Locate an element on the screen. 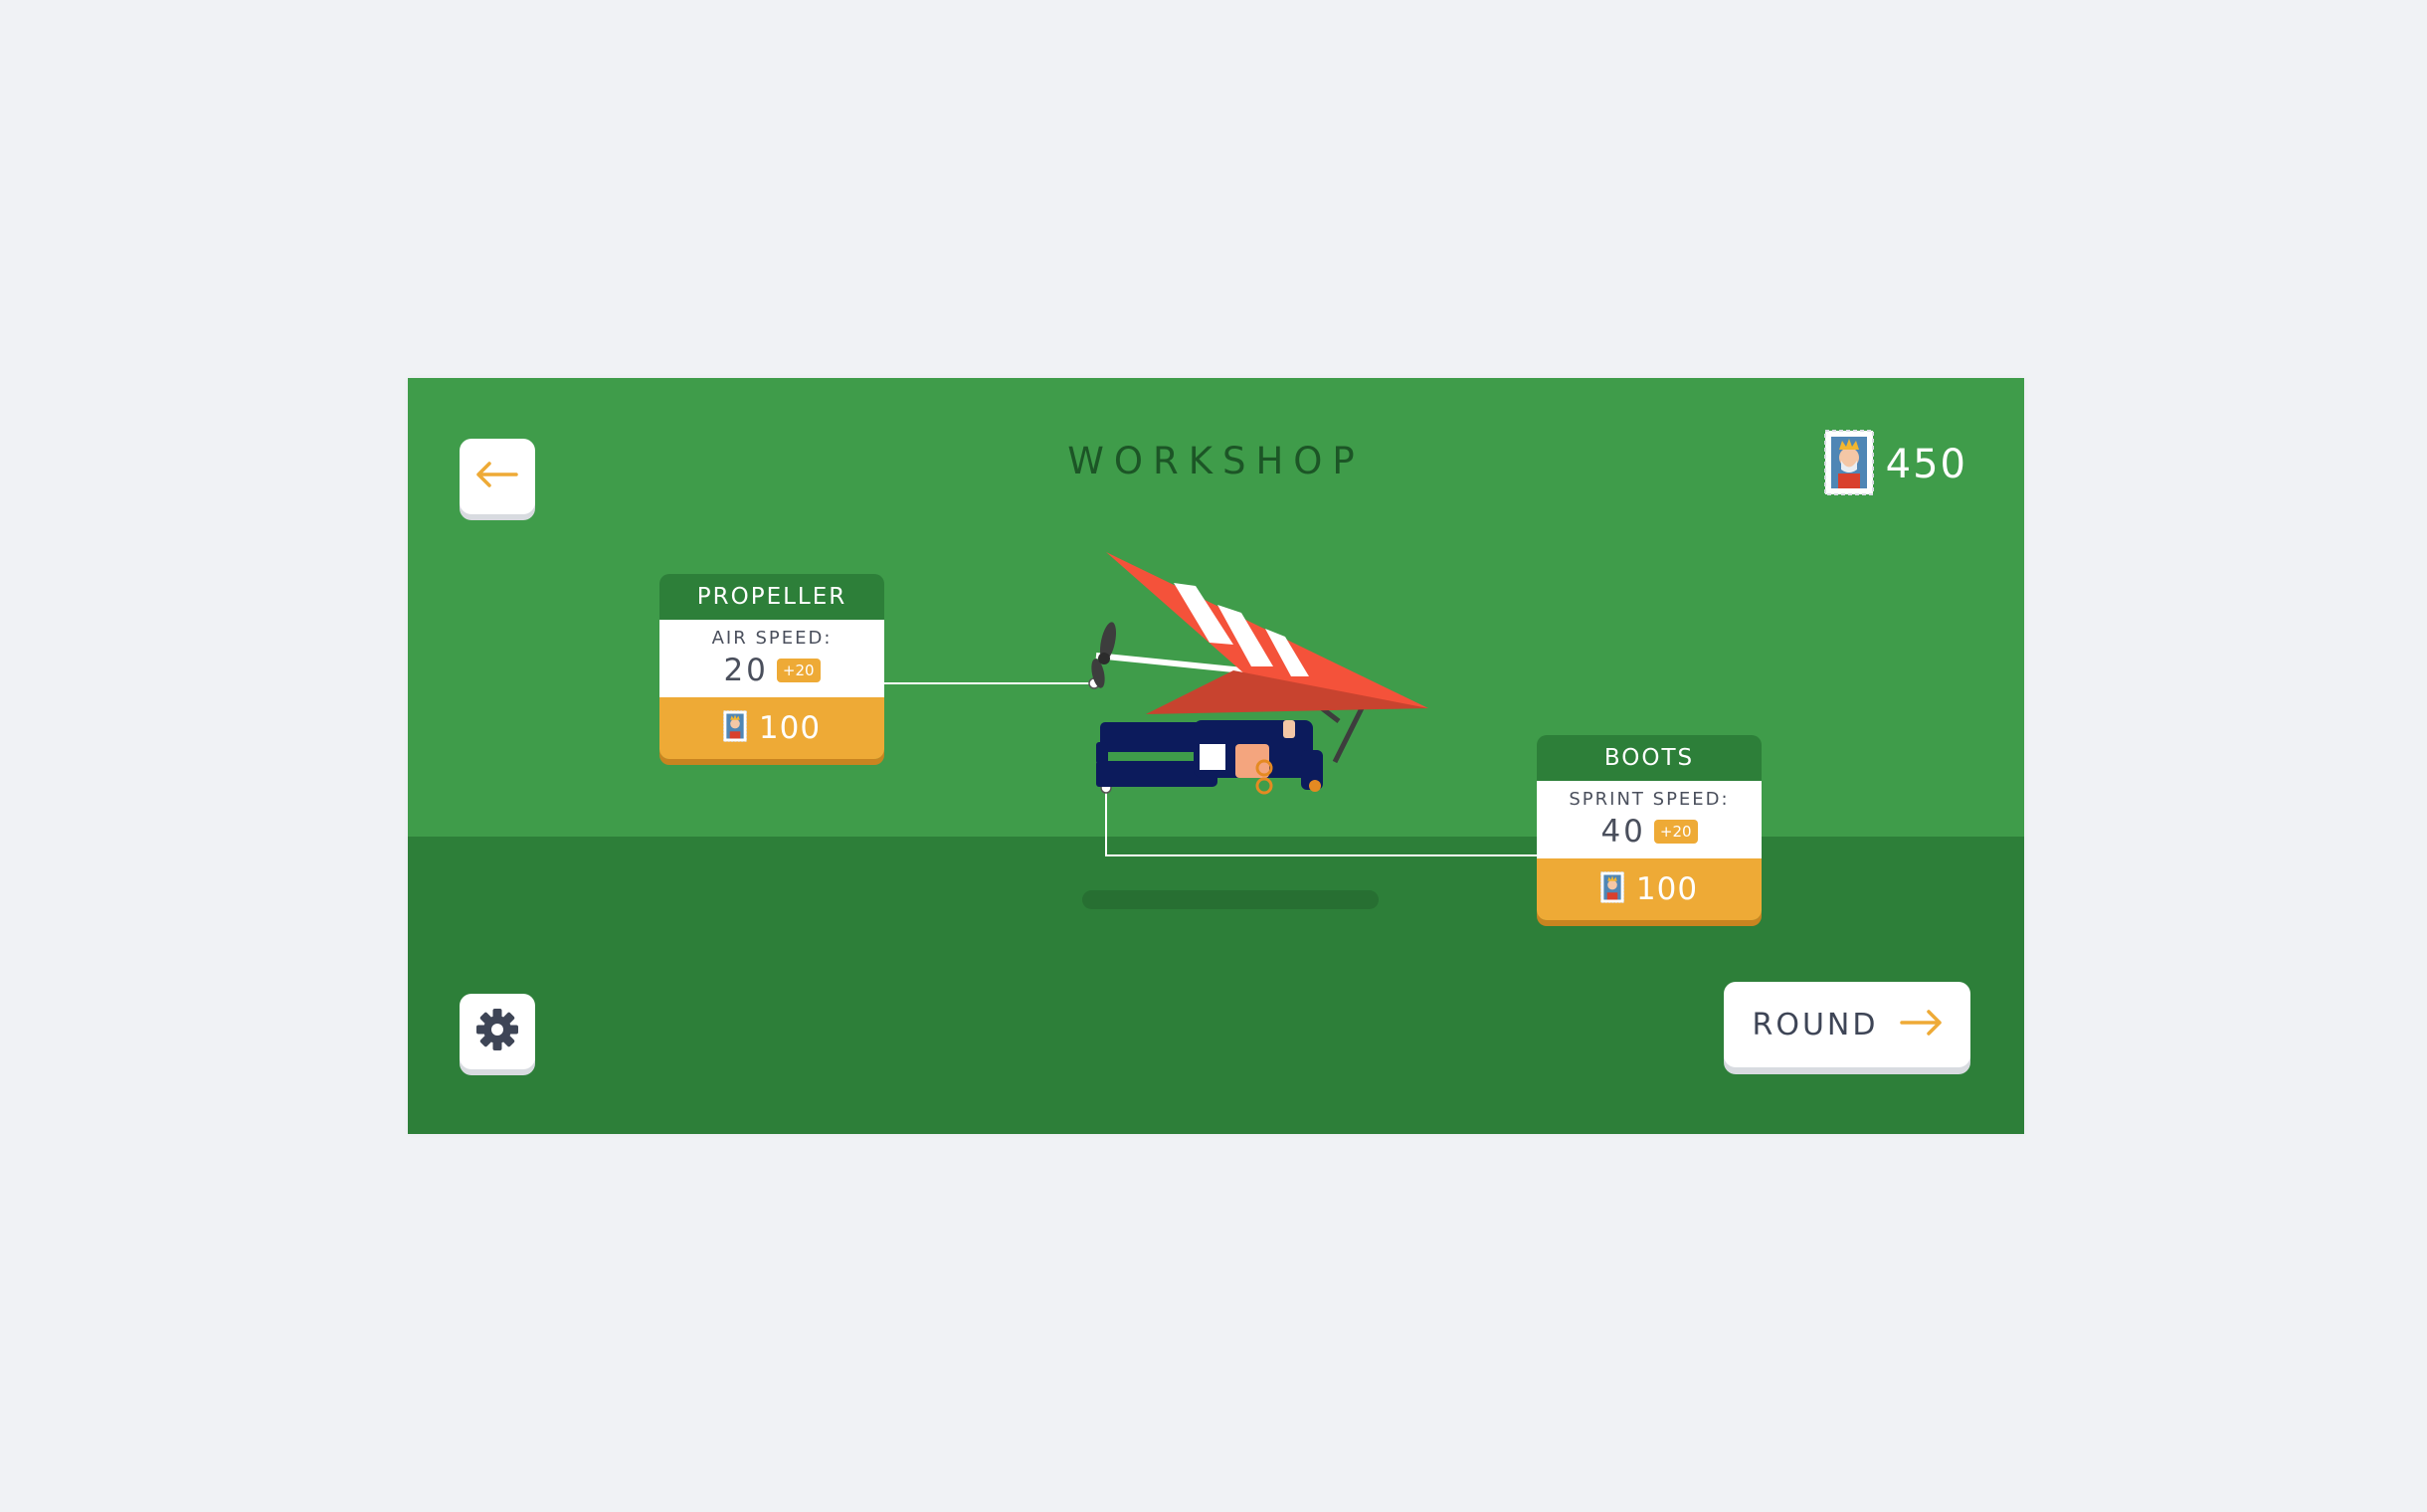 The width and height of the screenshot is (2427, 1512). upgrade-card-propeller: PROPELLER AIR SPEED: 20 +20 100 is located at coordinates (771, 667).